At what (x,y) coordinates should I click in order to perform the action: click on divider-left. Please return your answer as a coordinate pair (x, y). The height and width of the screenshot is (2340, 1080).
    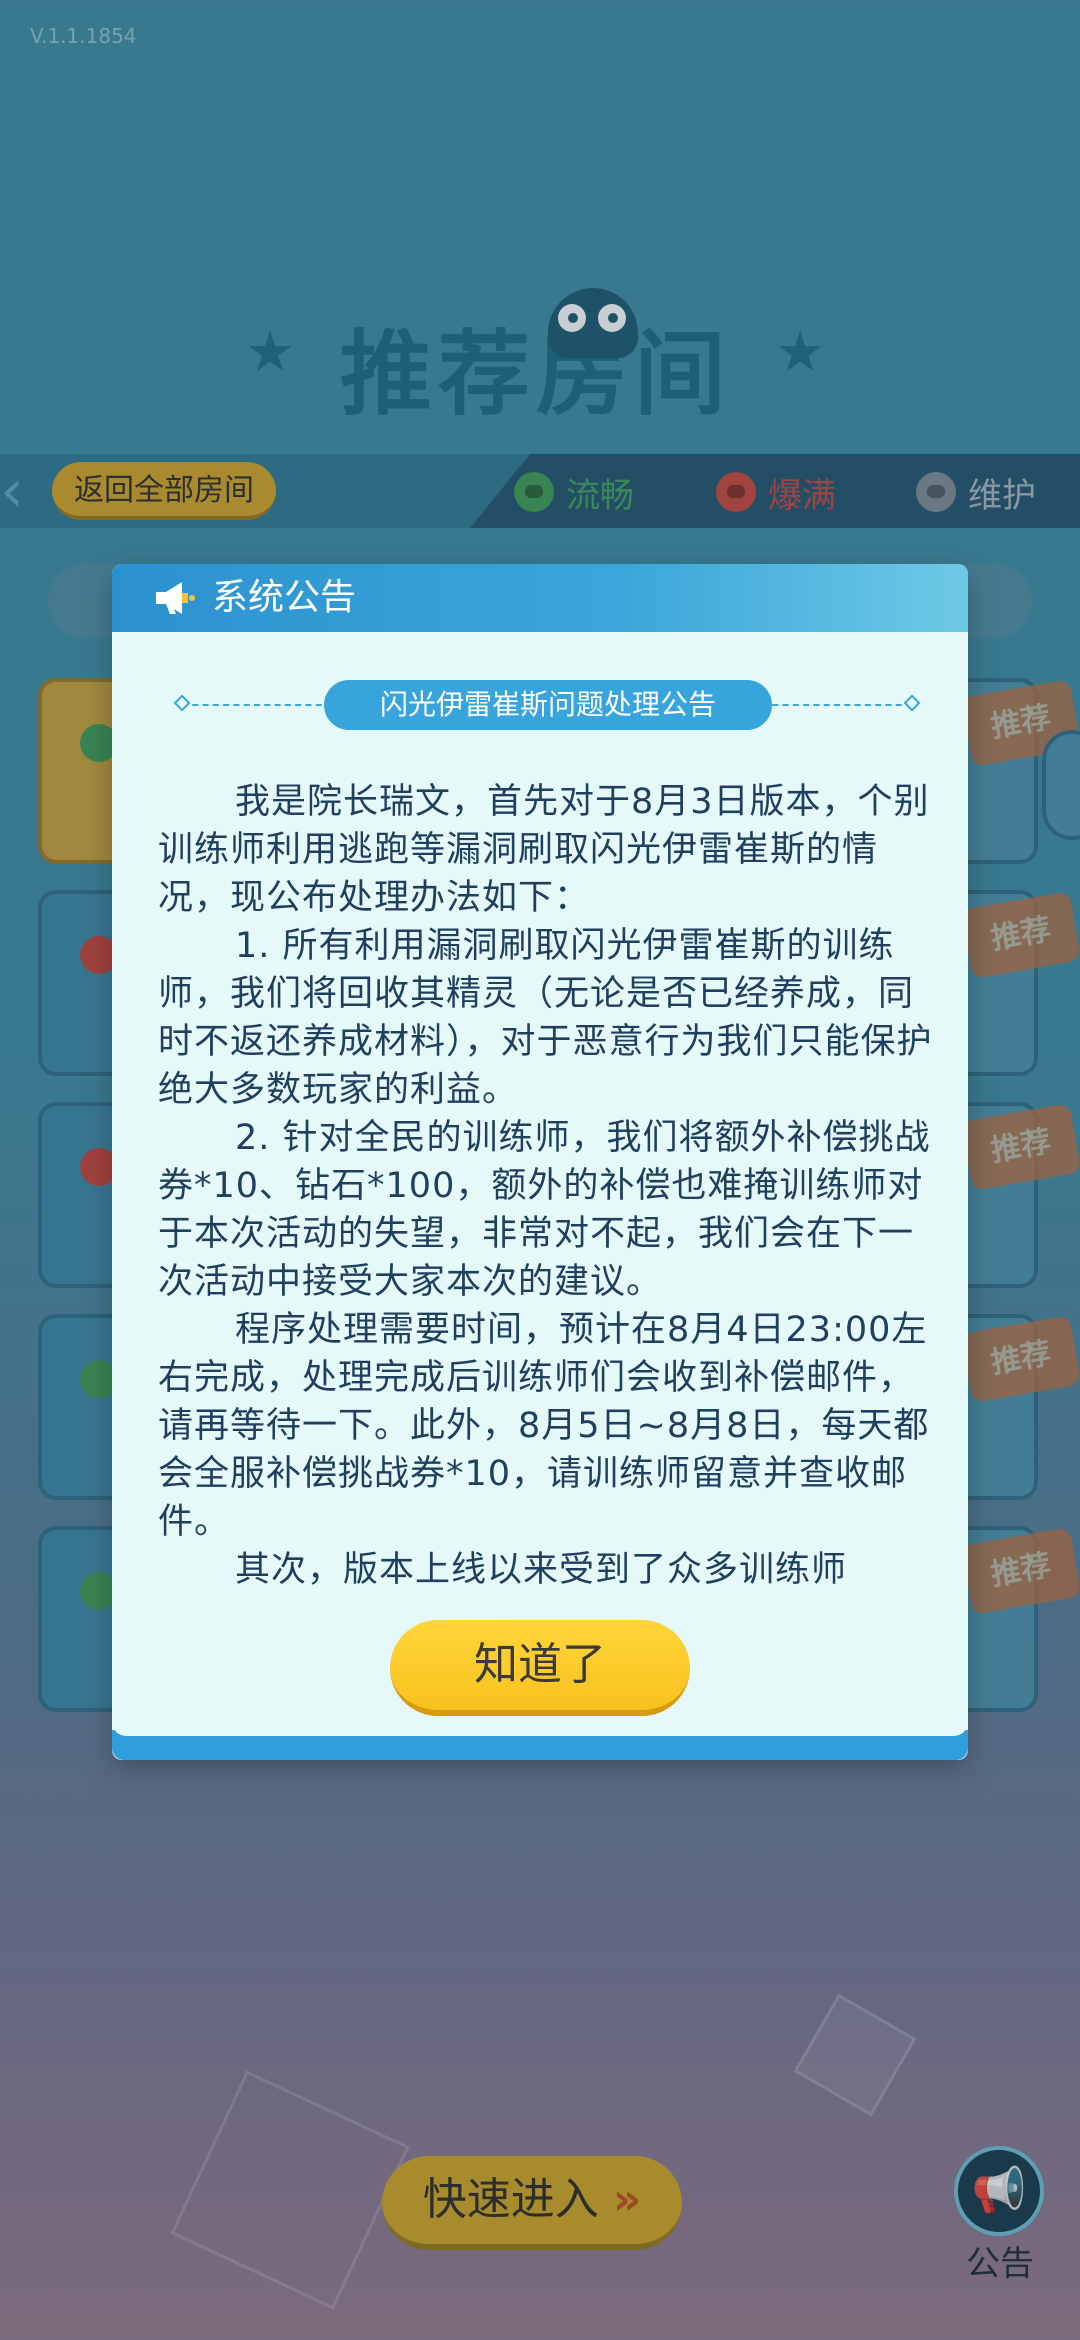
    Looking at the image, I should click on (252, 703).